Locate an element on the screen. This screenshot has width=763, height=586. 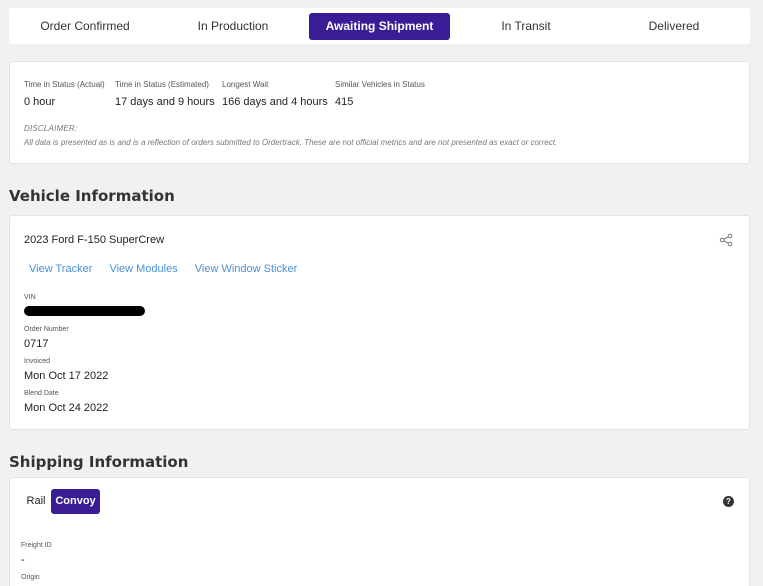
metric-label: Time in Status (Estimated) is located at coordinates (162, 84).